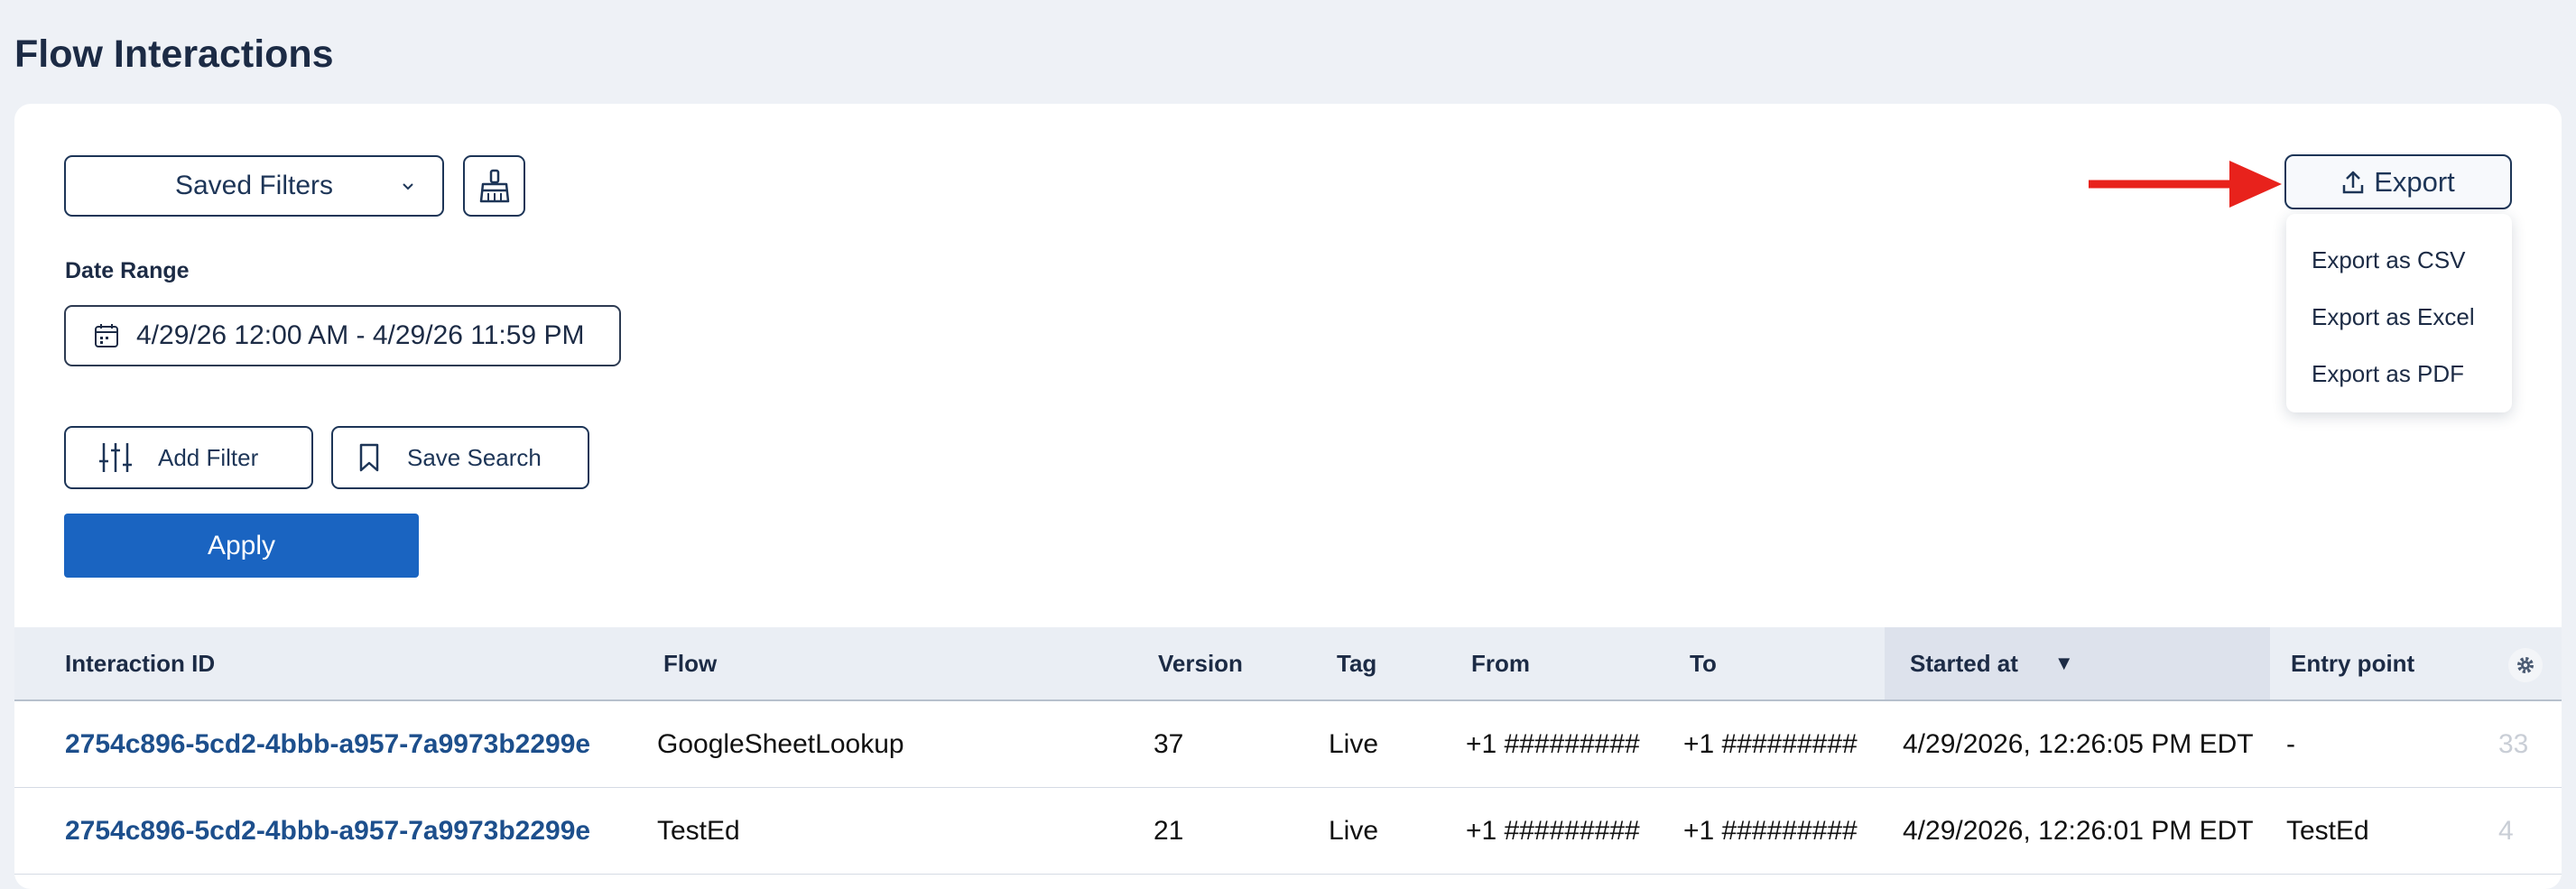  I want to click on col-tag: Tag, so click(1356, 663).